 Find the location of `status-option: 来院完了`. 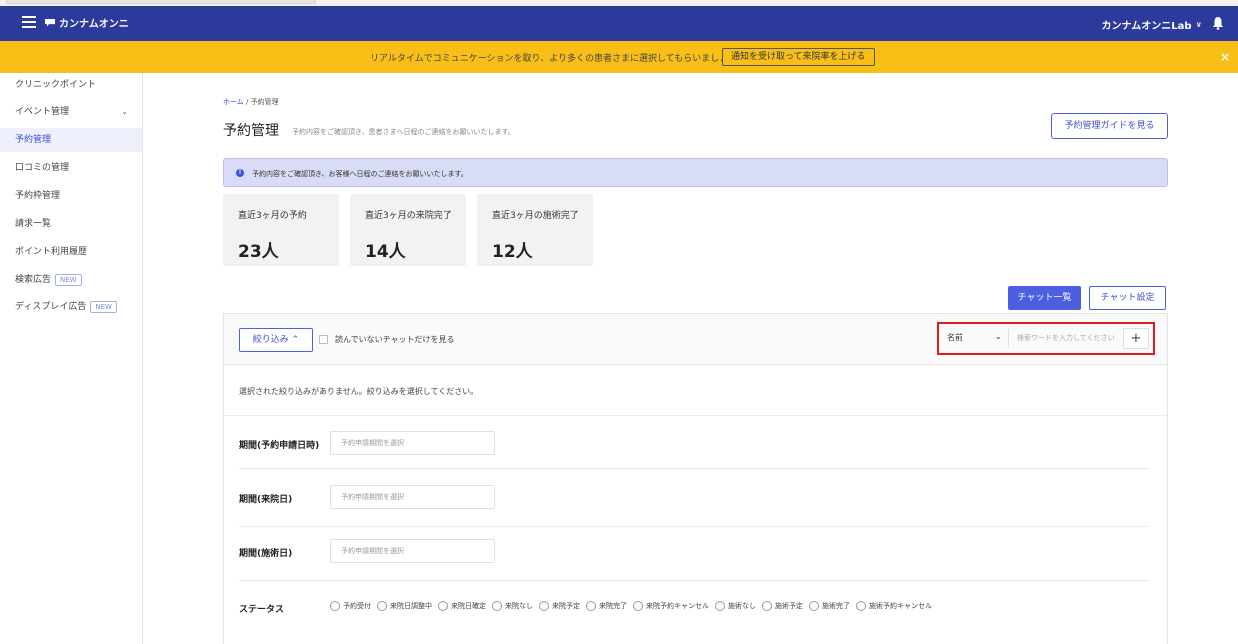

status-option: 来院完了 is located at coordinates (606, 606).